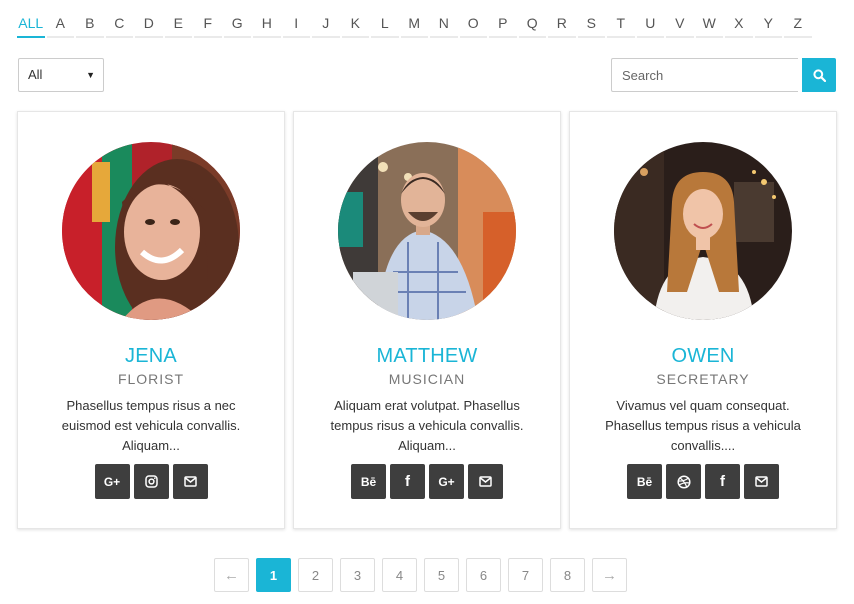 The width and height of the screenshot is (854, 604). I want to click on page-button-3: 3, so click(357, 575).